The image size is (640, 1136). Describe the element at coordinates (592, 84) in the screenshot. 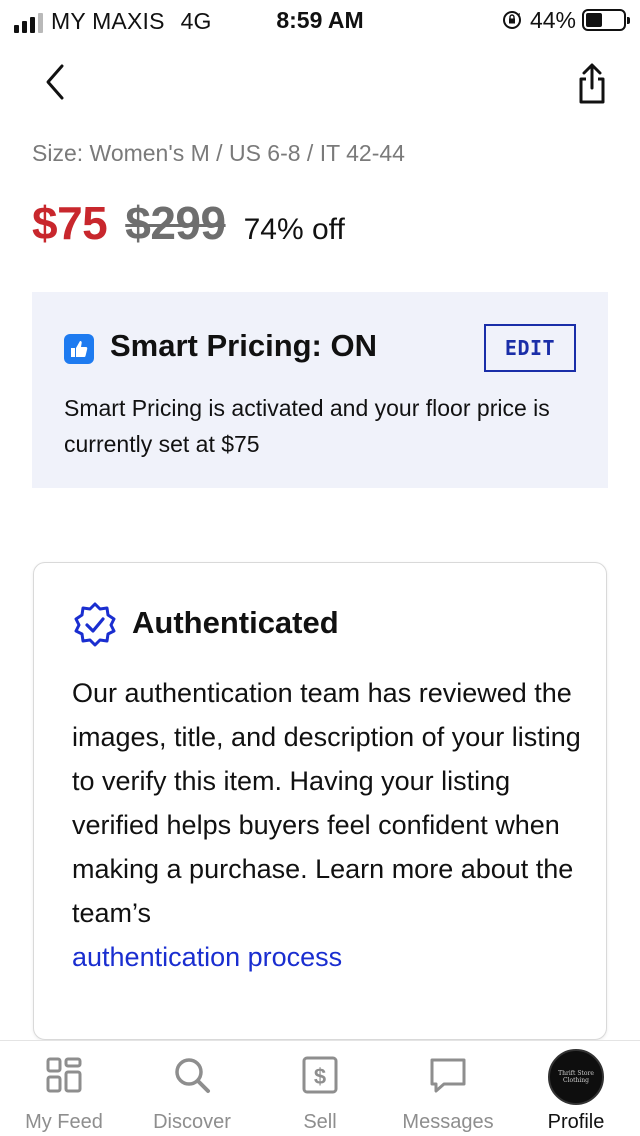

I see `share-icon` at that location.